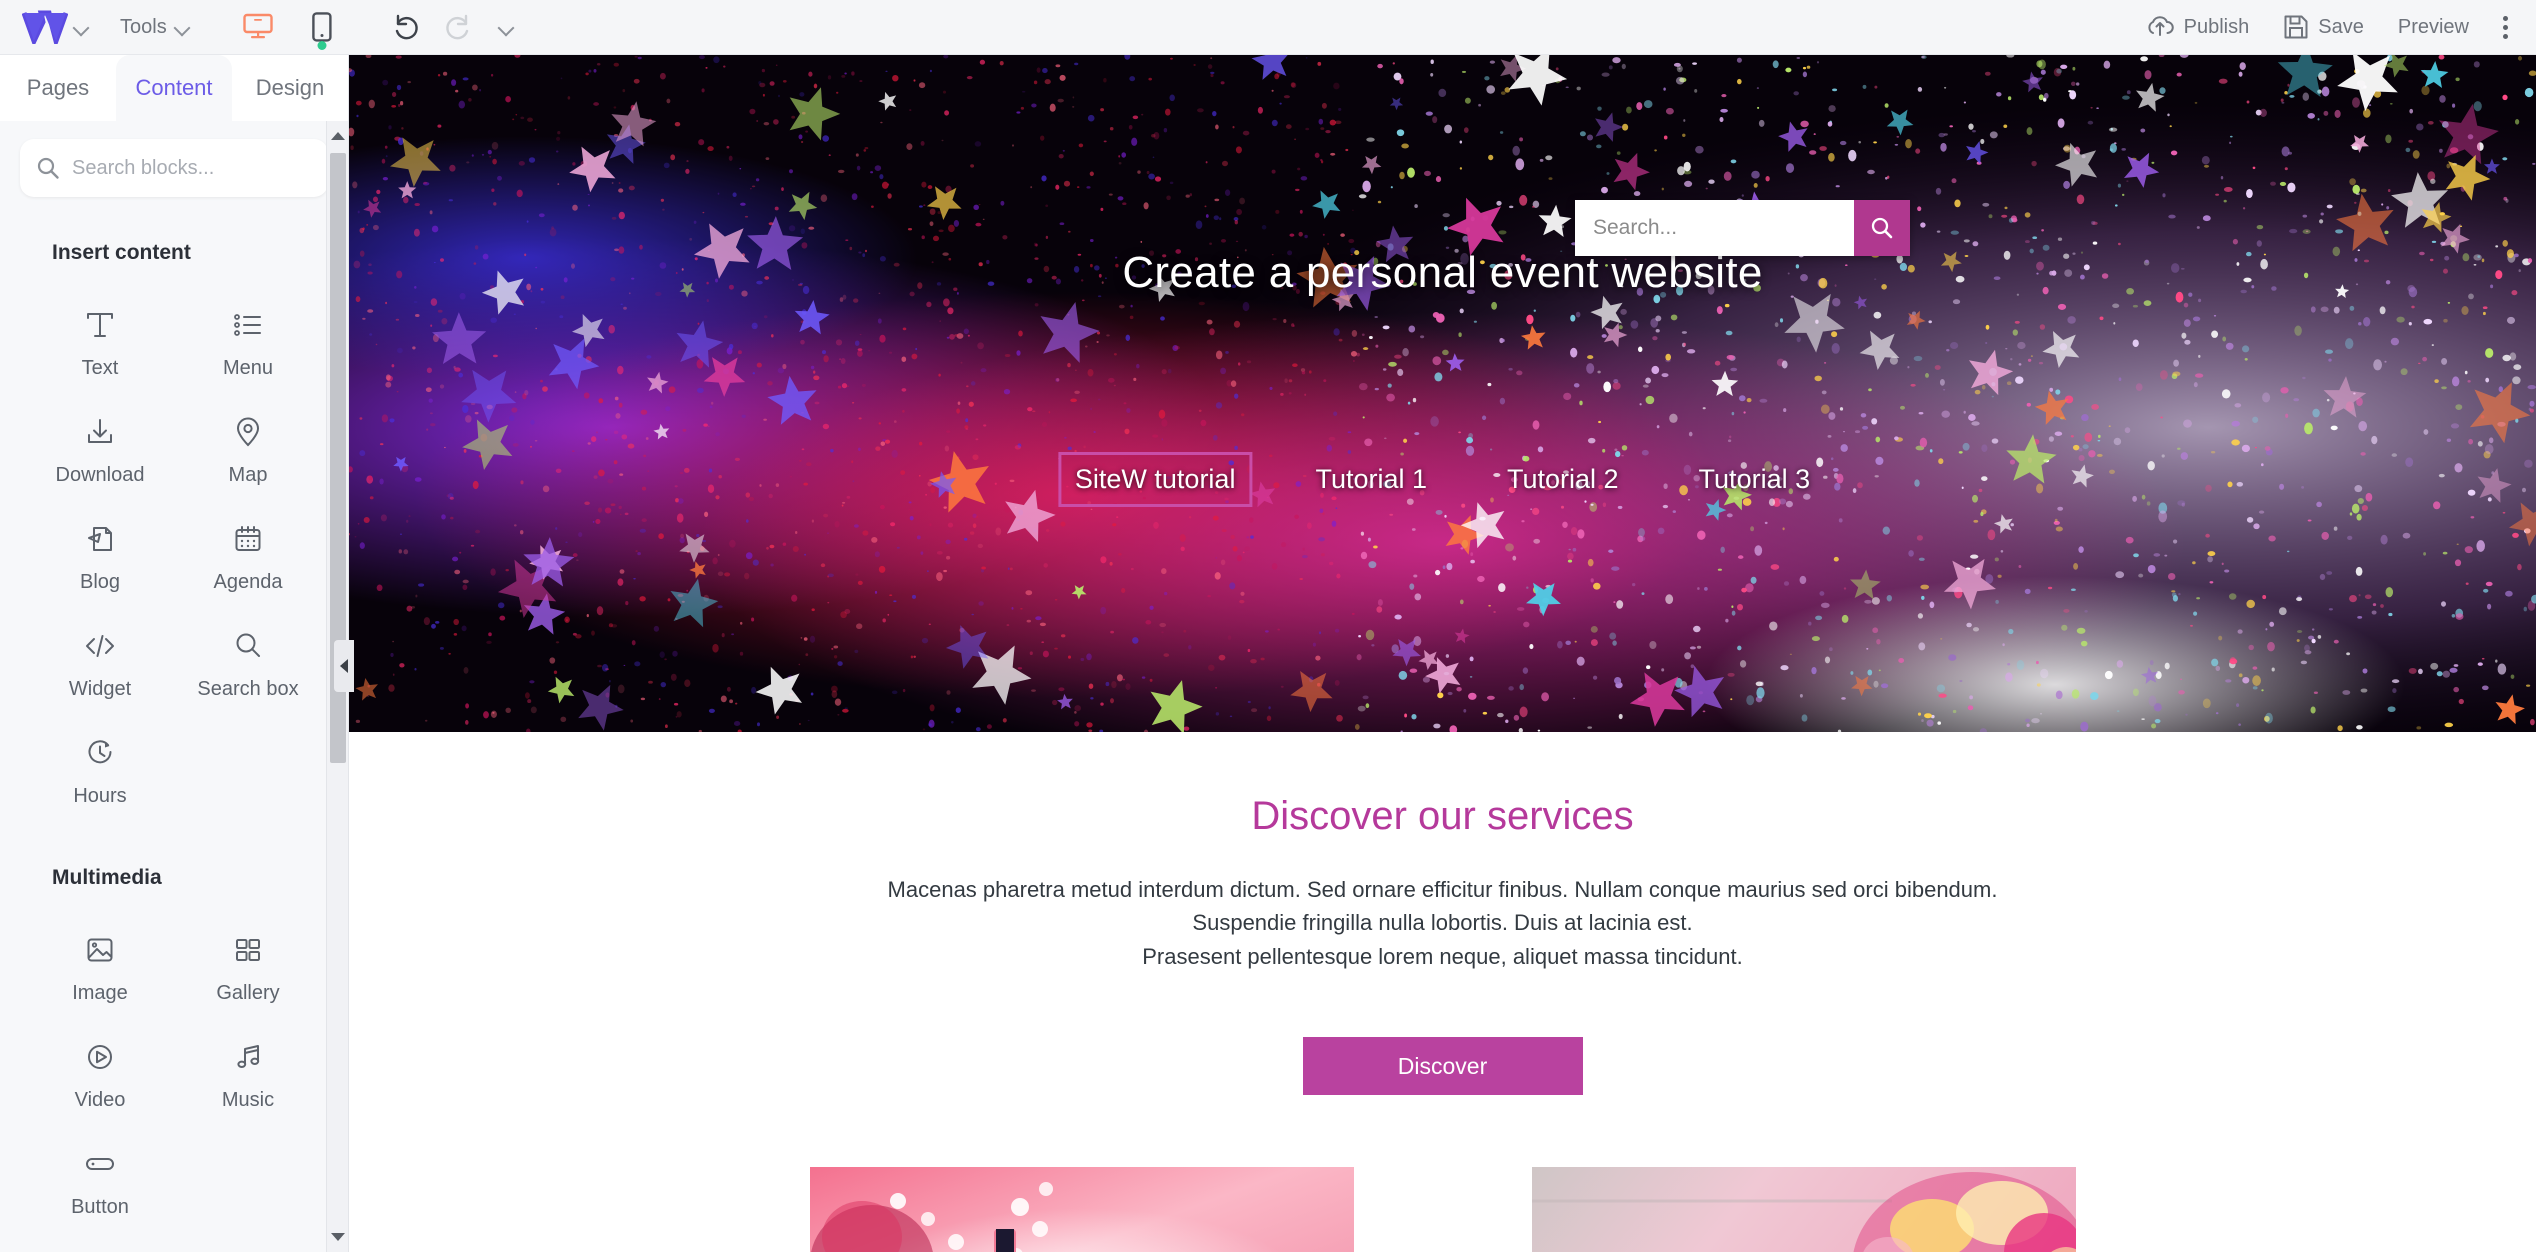  What do you see at coordinates (2341, 26) in the screenshot?
I see `save-label: Save` at bounding box center [2341, 26].